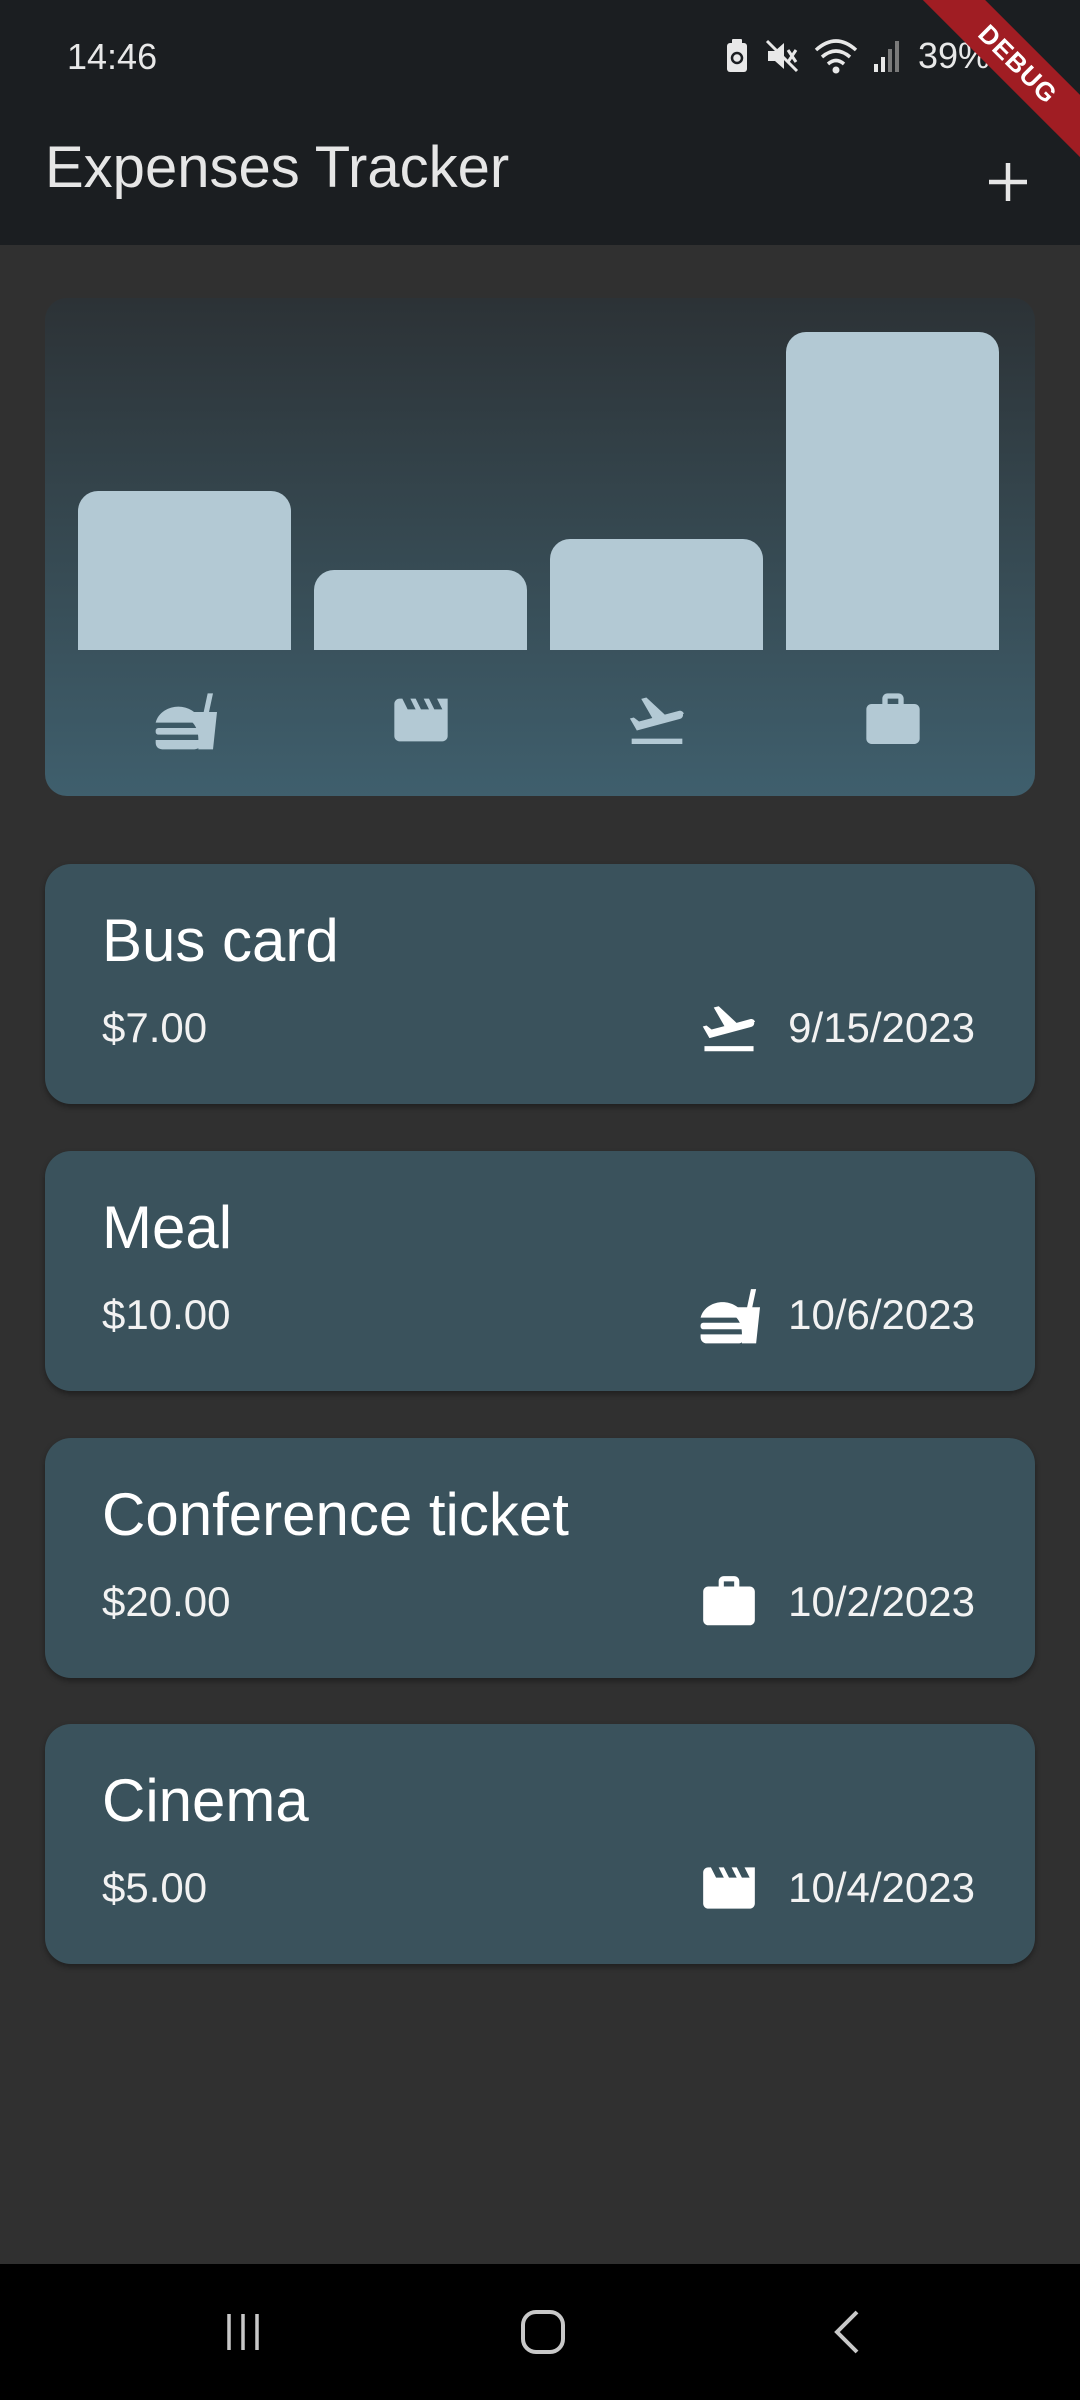 Image resolution: width=1080 pixels, height=2400 pixels. Describe the element at coordinates (155, 1887) in the screenshot. I see `expense-amount: $5.00` at that location.